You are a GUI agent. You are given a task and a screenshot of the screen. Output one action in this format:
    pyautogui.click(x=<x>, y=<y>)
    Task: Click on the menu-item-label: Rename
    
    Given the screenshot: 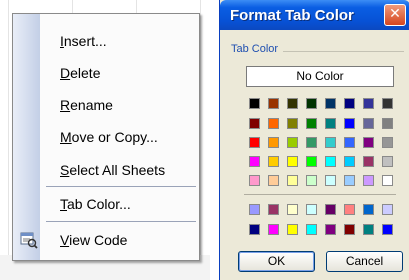 What is the action you would take?
    pyautogui.click(x=86, y=105)
    